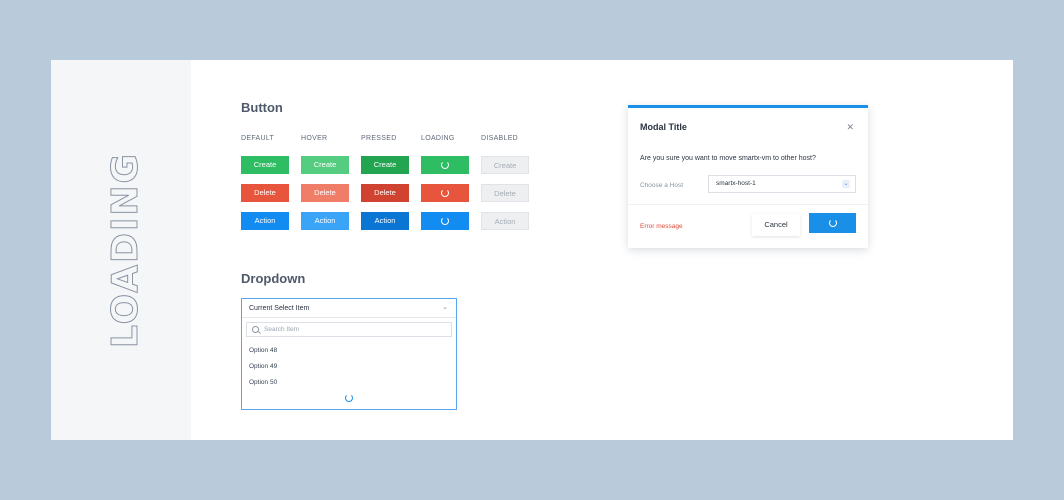 The image size is (1064, 500). I want to click on button-section-title: Button, so click(262, 107).